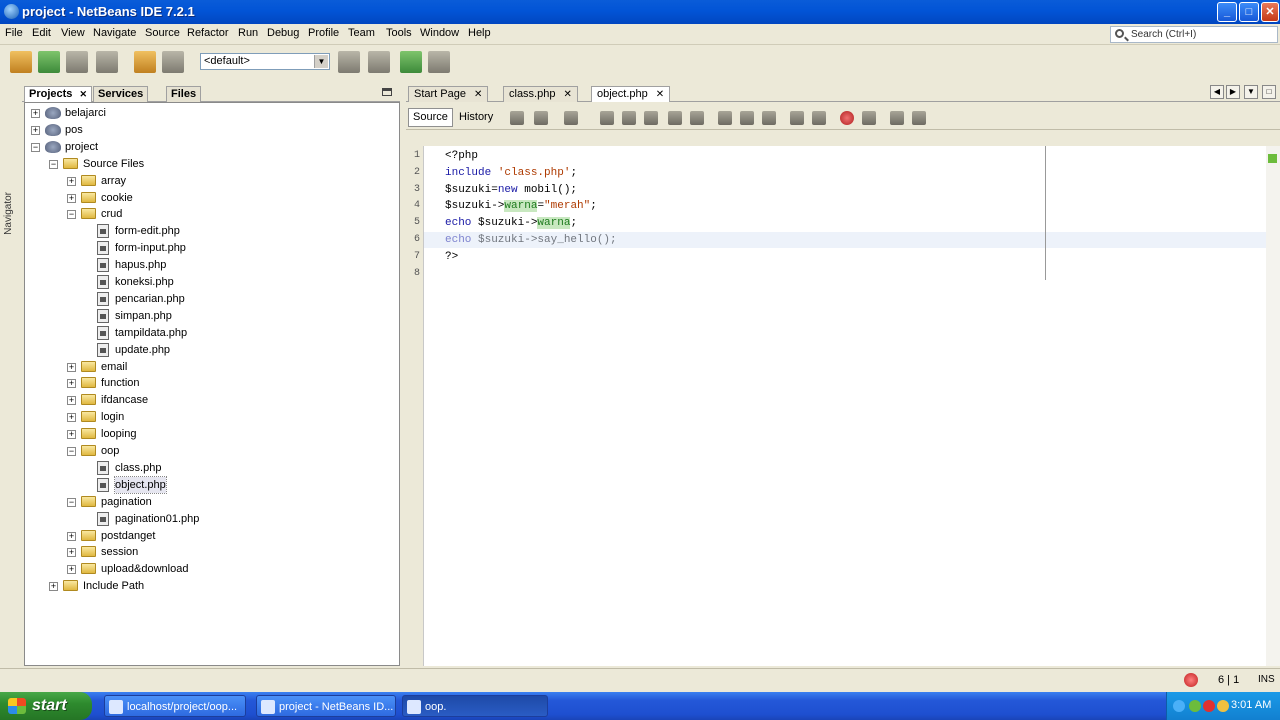  Describe the element at coordinates (1251, 92) in the screenshot. I see `show-opened-documents-icon: ▼` at that location.